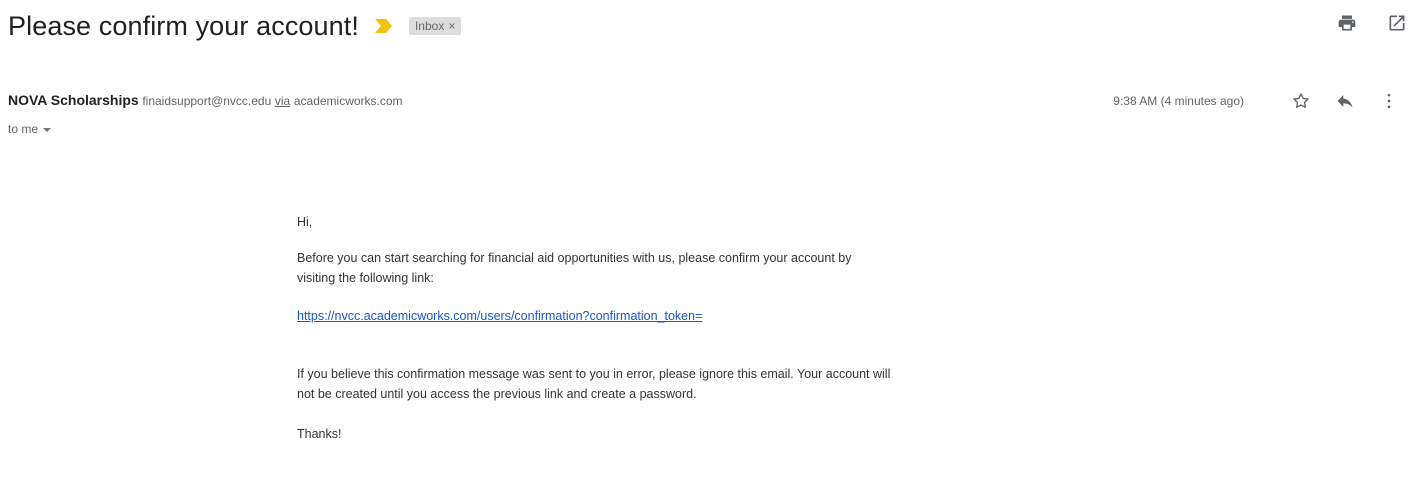 This screenshot has height=504, width=1422. Describe the element at coordinates (47, 129) in the screenshot. I see `chevron-down-icon` at that location.